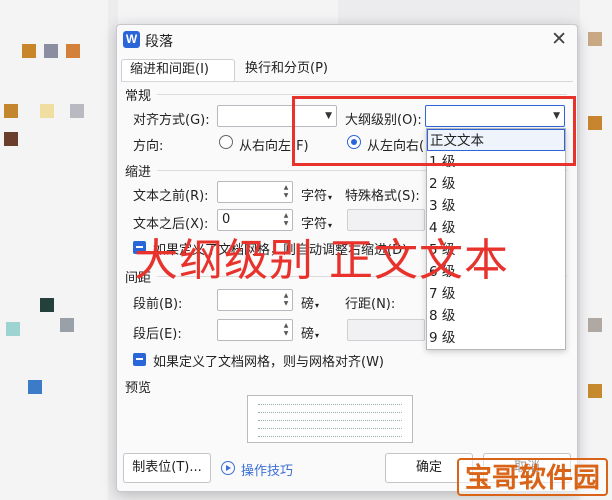  I want to click on line-spacing-label: 行距(N):, so click(370, 304).